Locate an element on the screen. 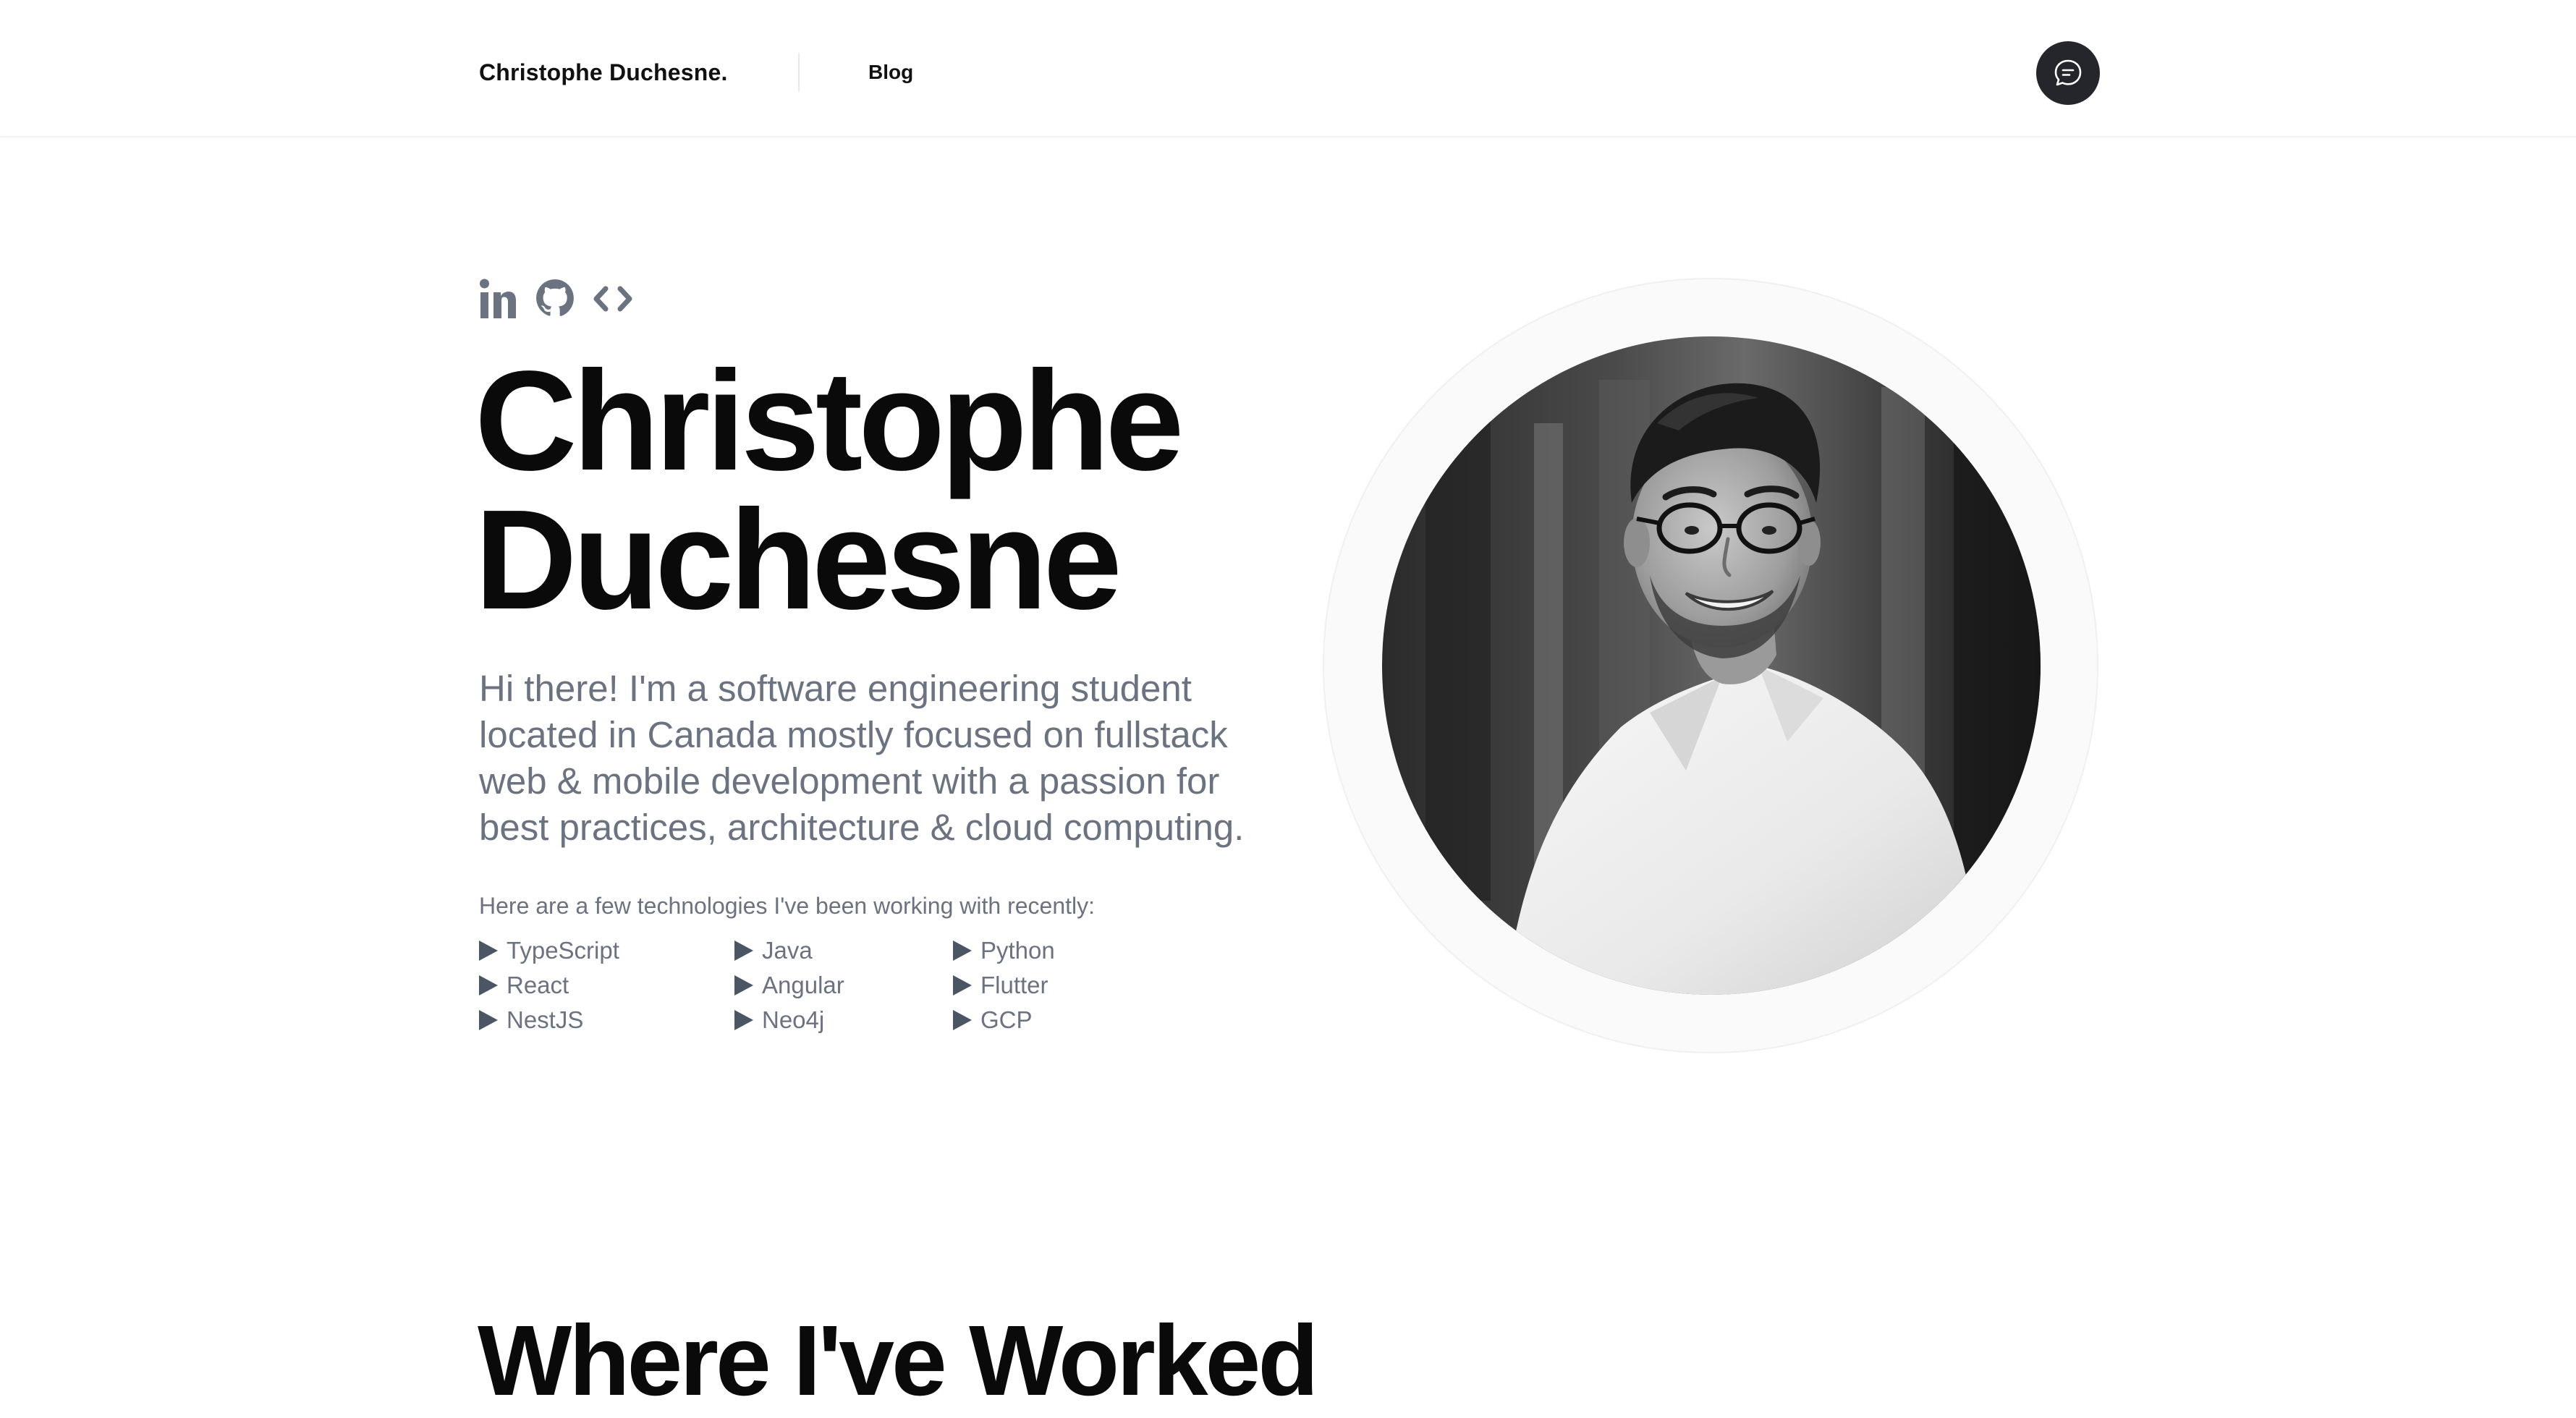  tech-item: Python is located at coordinates (1004, 950).